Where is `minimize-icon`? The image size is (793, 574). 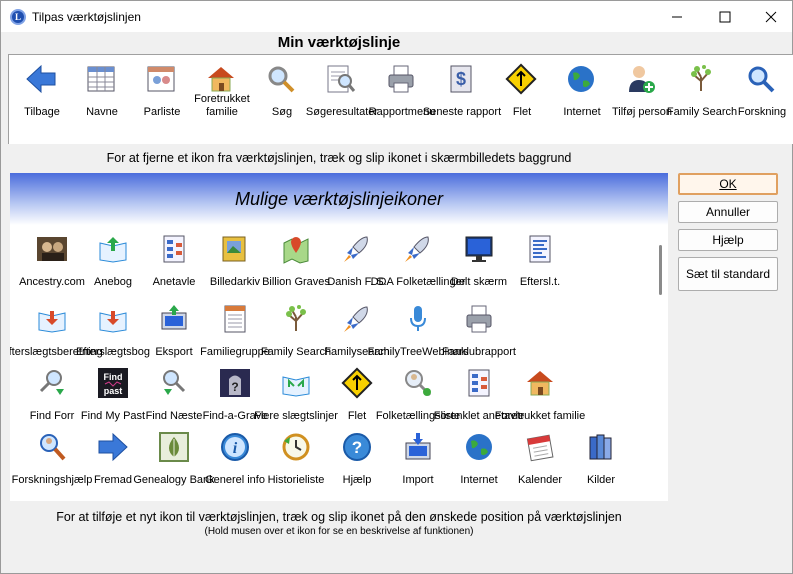 minimize-icon is located at coordinates (677, 16).